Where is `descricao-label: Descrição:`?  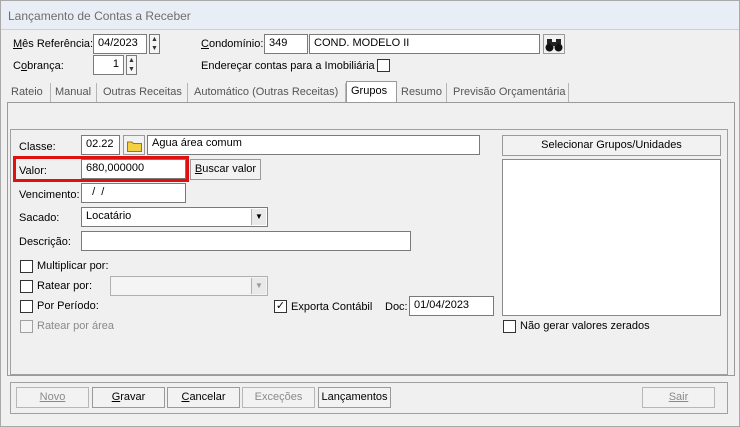 descricao-label: Descrição: is located at coordinates (45, 242).